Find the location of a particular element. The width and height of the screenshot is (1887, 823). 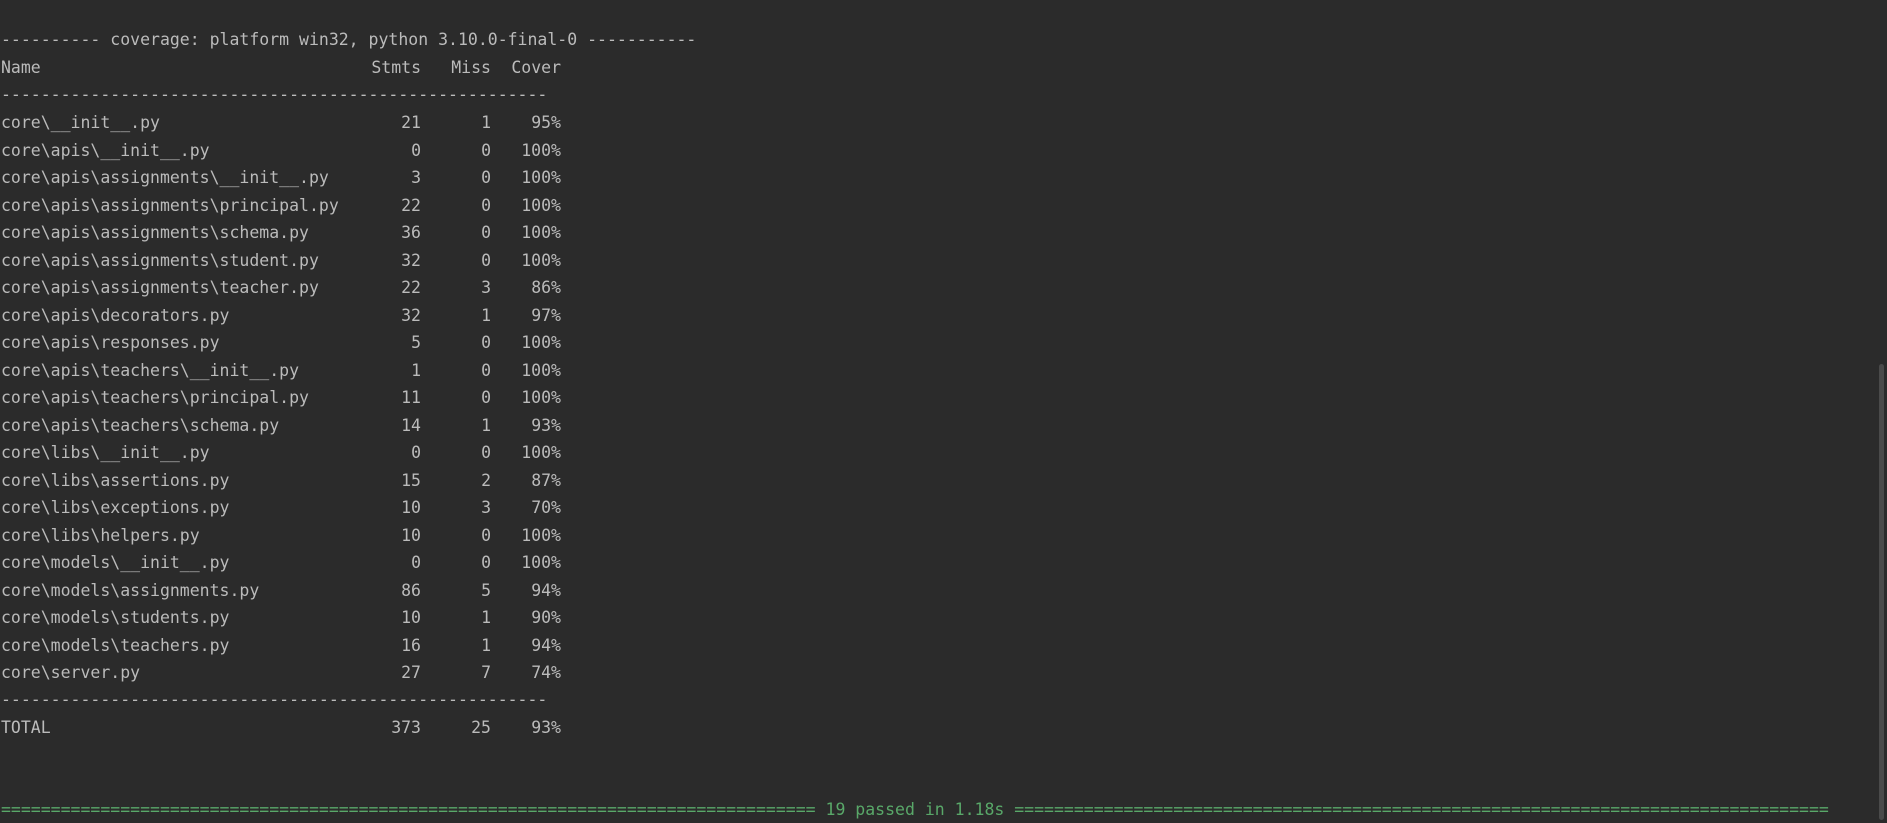

cover-value: 95% is located at coordinates (546, 122).